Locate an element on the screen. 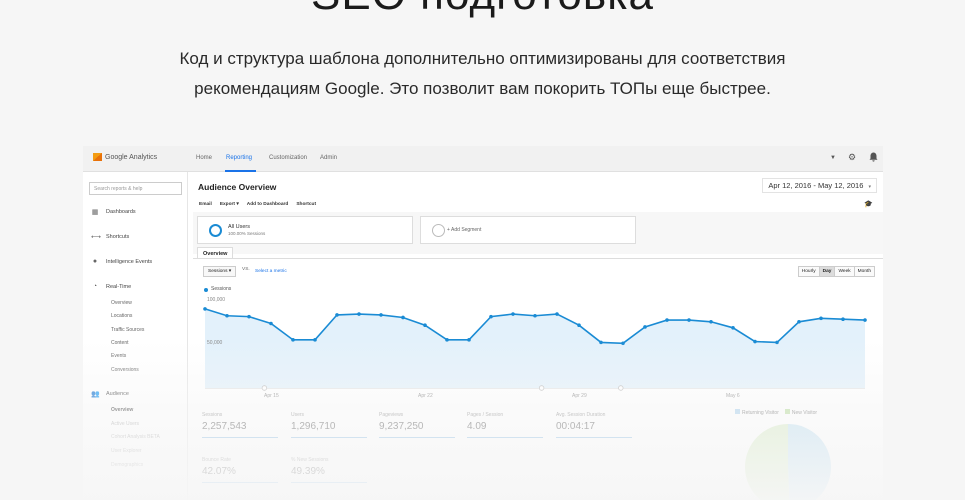 The width and height of the screenshot is (965, 500). sidebar-sub-item: Cohort Analysis BETA is located at coordinates (135, 437).